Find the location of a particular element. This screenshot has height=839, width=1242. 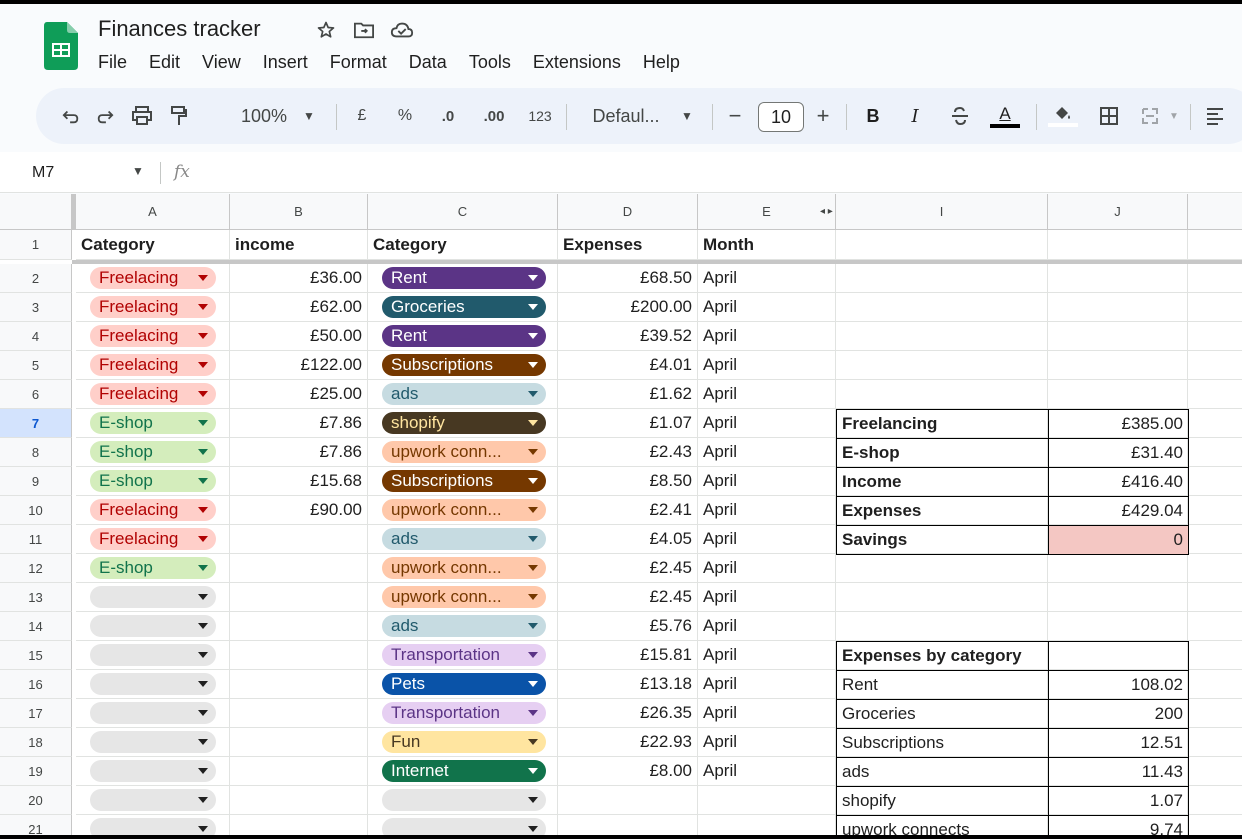

column-header-a: A is located at coordinates (153, 212).